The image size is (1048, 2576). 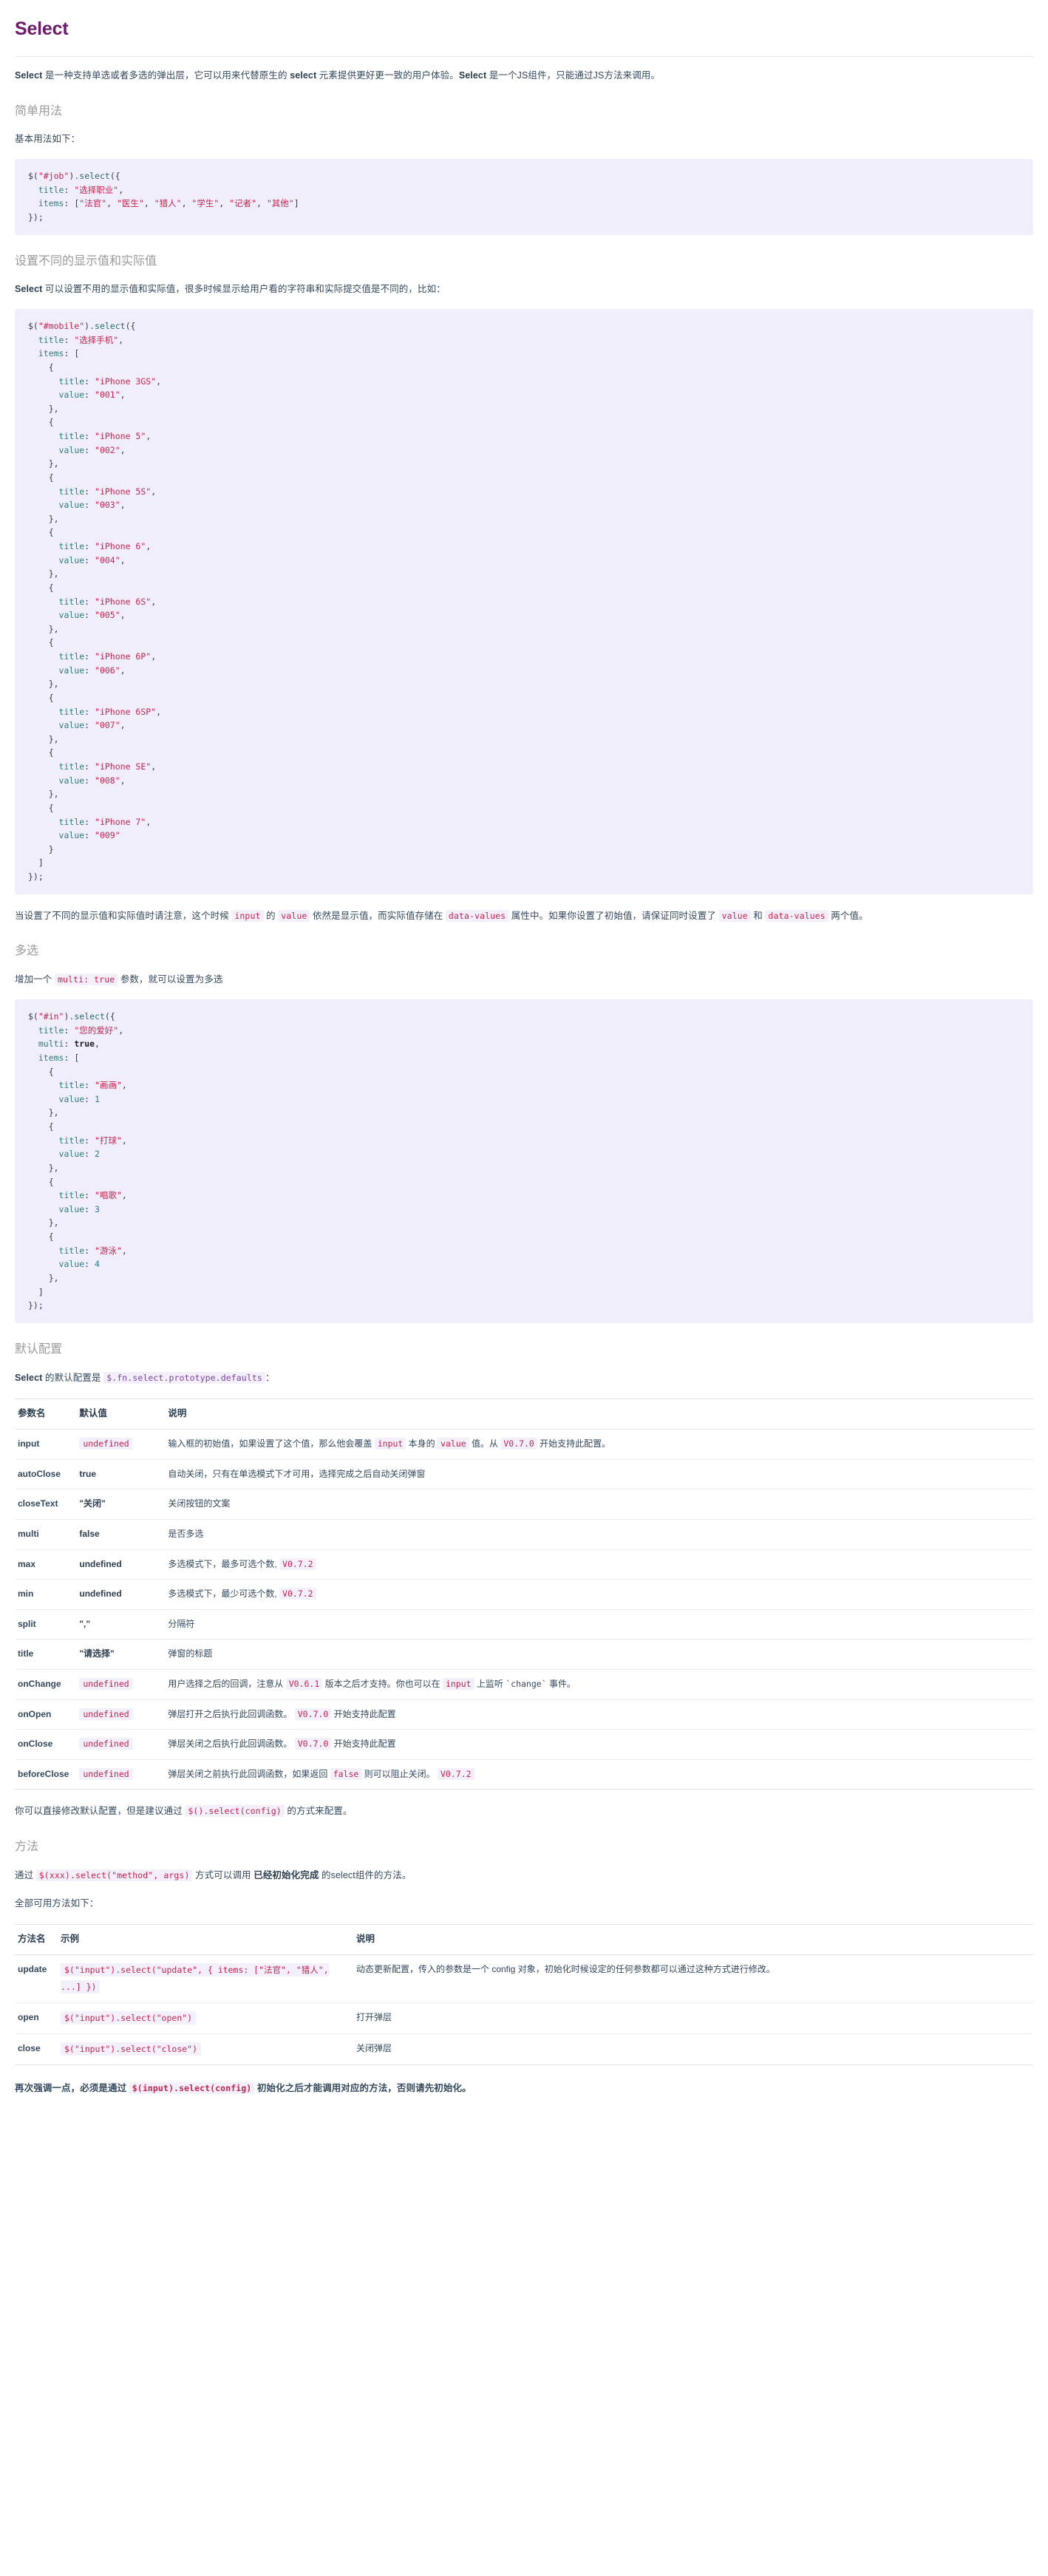 I want to click on section-heading-defaults: 默认配置, so click(x=39, y=1349).